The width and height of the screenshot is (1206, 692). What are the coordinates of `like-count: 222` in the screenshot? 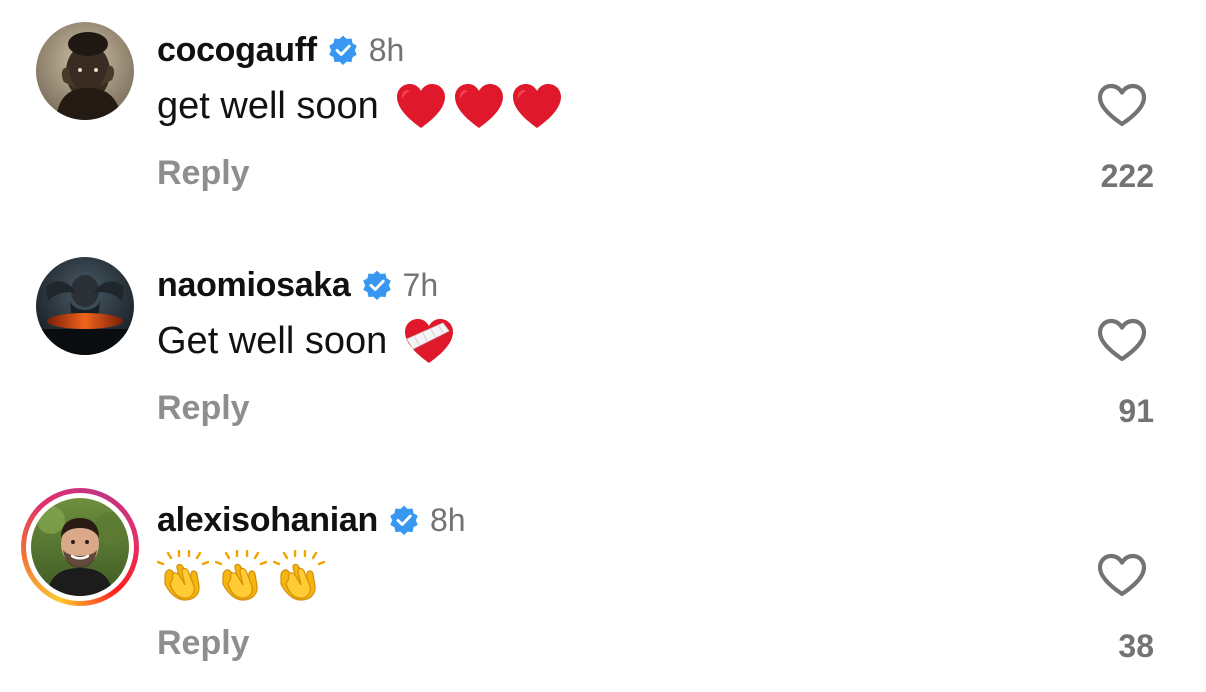 It's located at (1127, 176).